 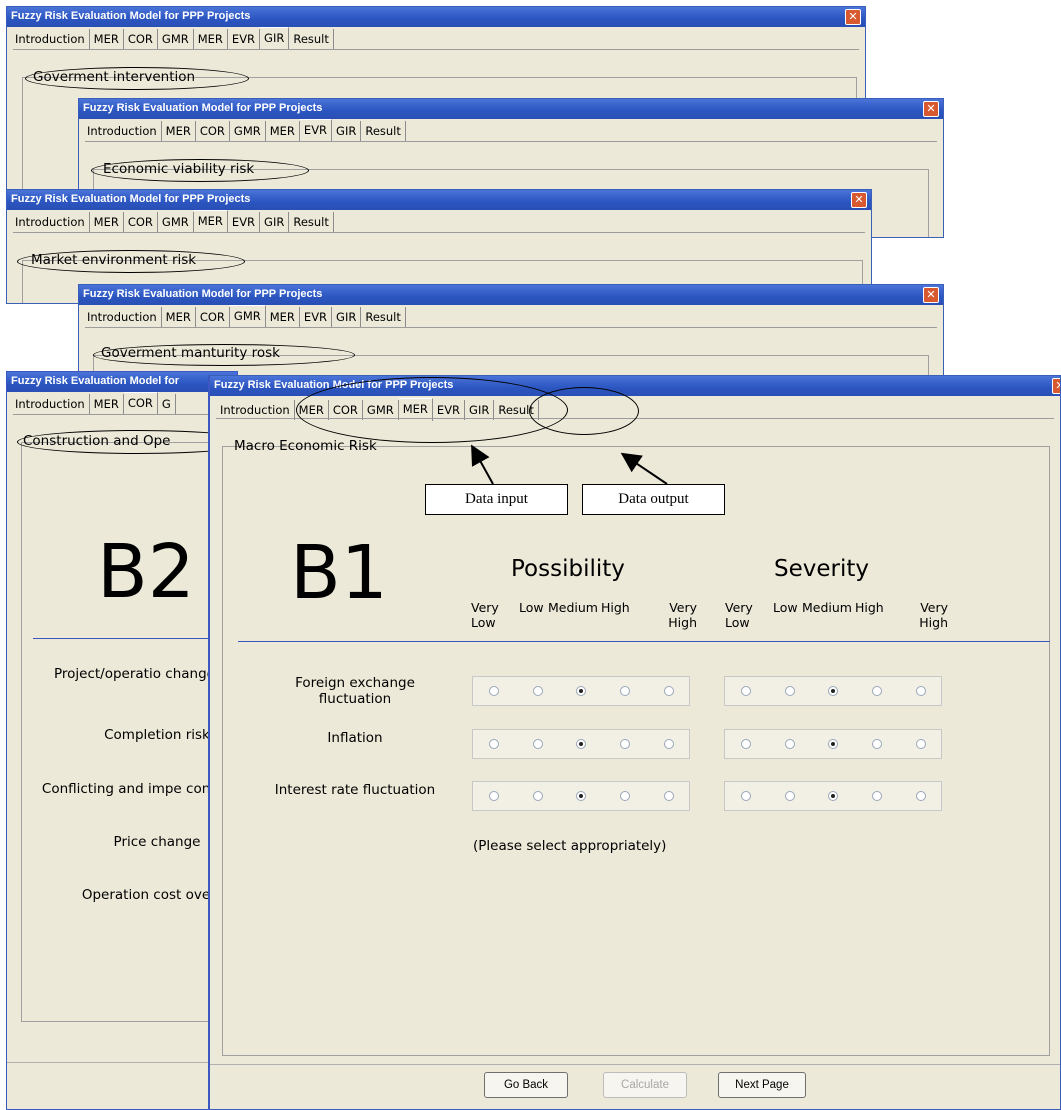 What do you see at coordinates (339, 573) in the screenshot?
I see `criterion-label: B1` at bounding box center [339, 573].